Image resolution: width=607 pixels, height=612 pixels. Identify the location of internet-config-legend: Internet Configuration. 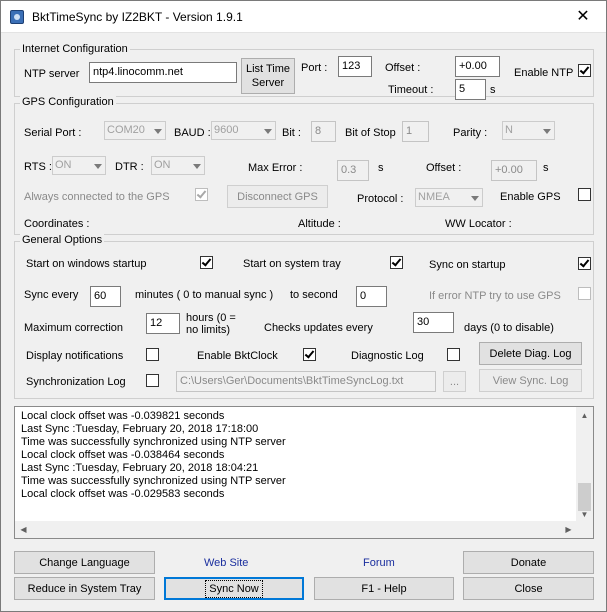
(75, 49).